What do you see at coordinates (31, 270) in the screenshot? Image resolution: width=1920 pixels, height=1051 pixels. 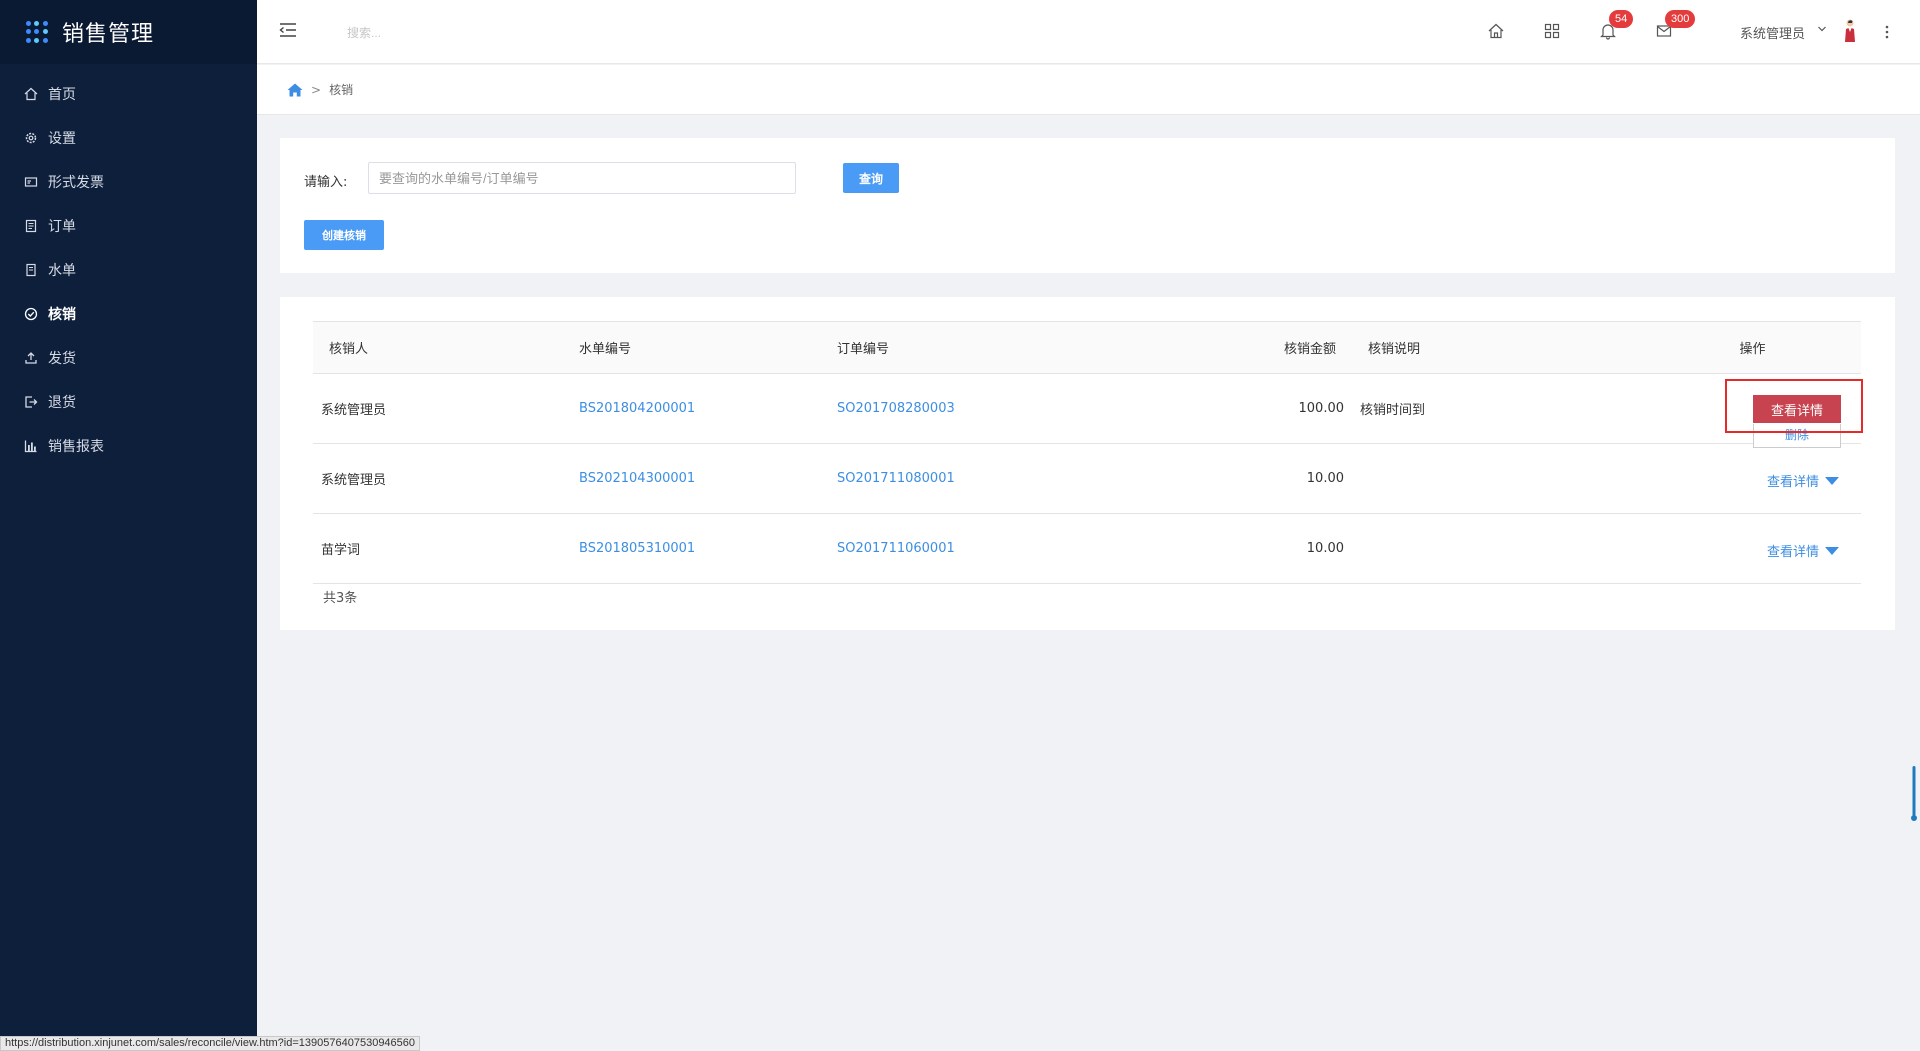 I see `receipt-icon` at bounding box center [31, 270].